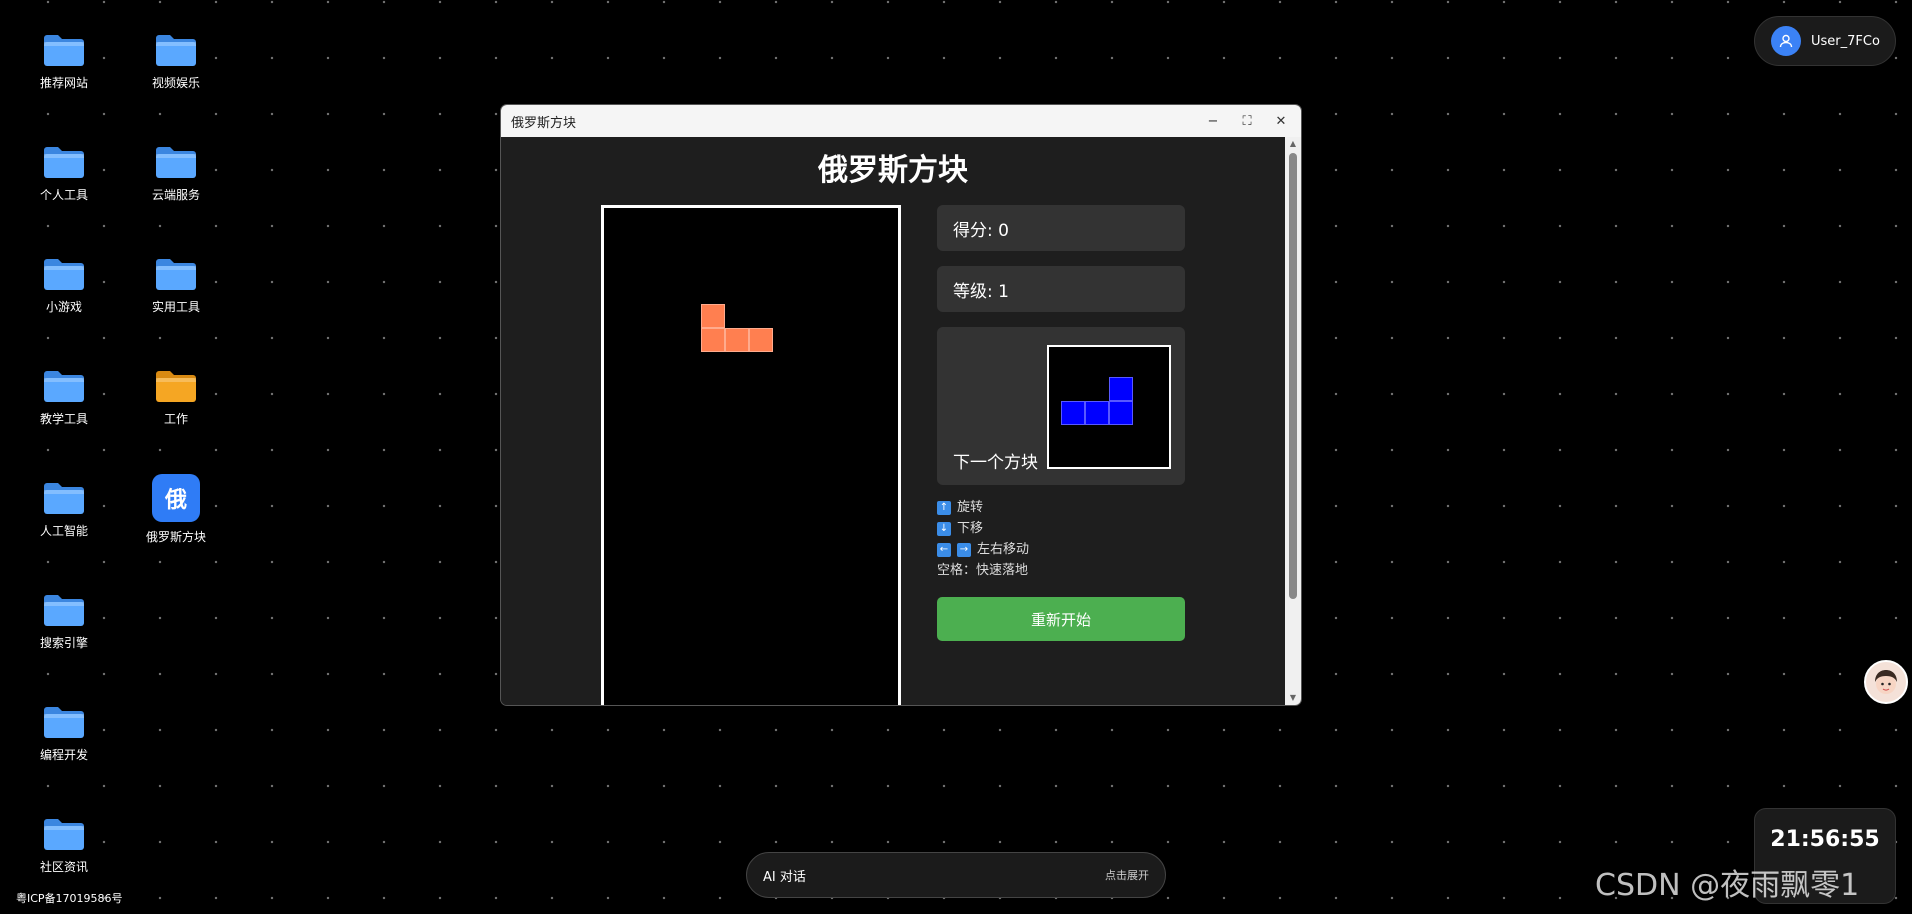  I want to click on desktop-icon-label: 视频娱乐, so click(175, 83).